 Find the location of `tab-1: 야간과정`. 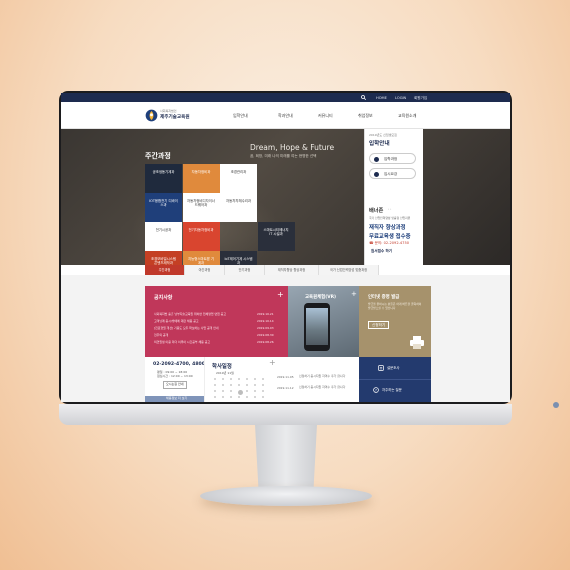

tab-1: 야간과정 is located at coordinates (205, 270).